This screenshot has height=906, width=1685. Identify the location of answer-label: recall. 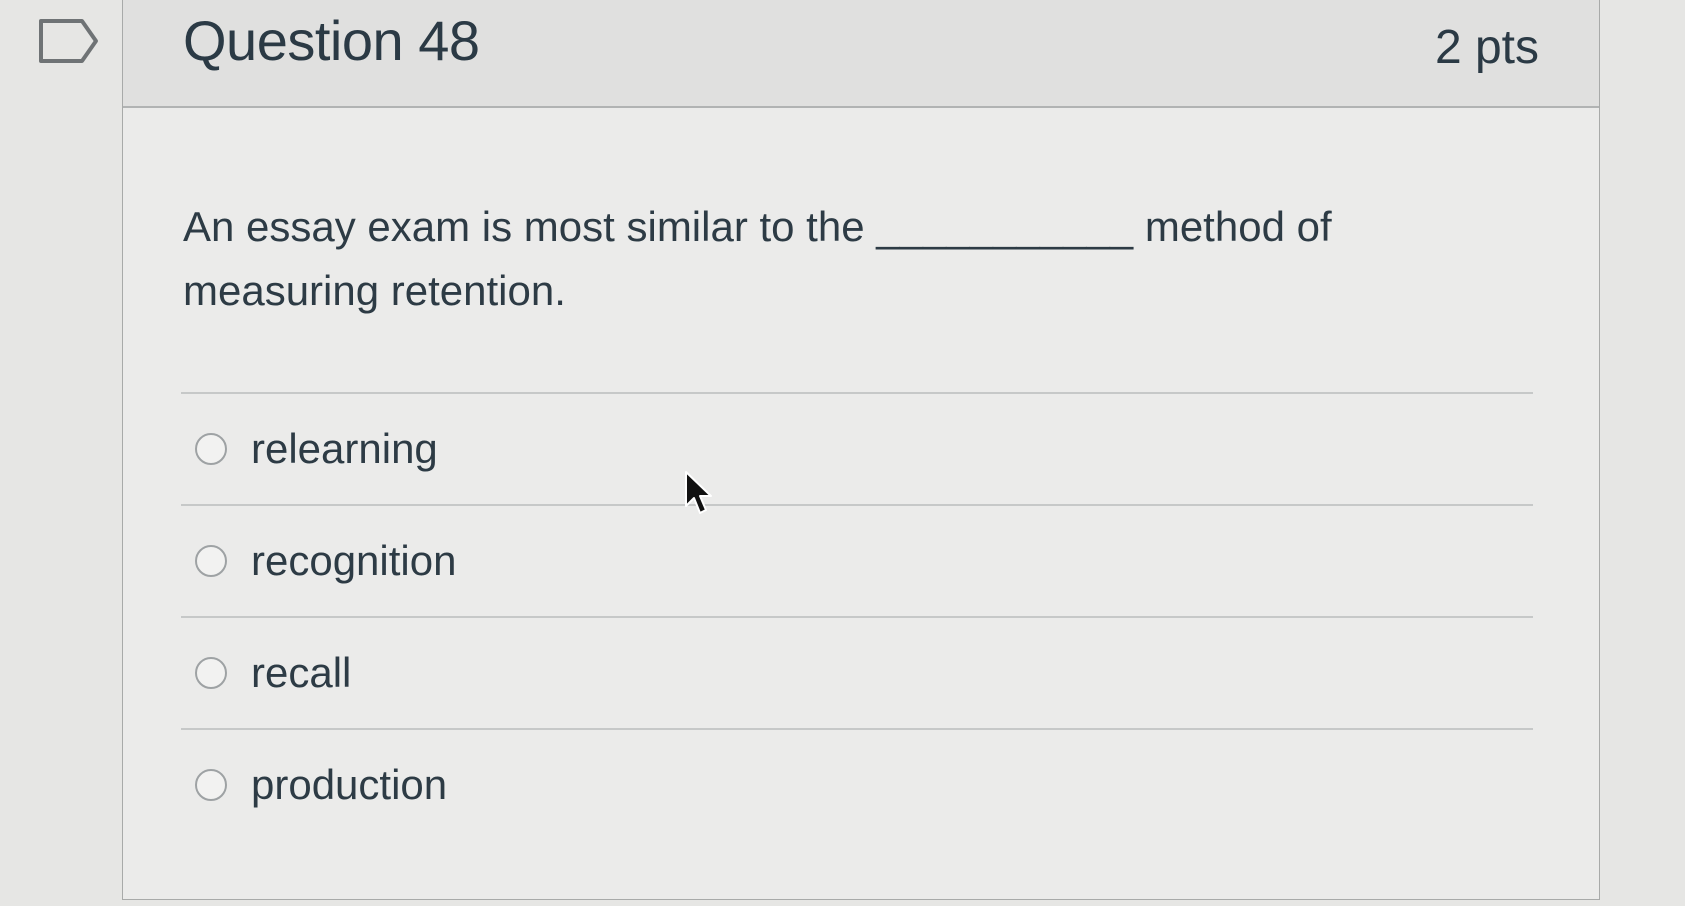
(301, 672).